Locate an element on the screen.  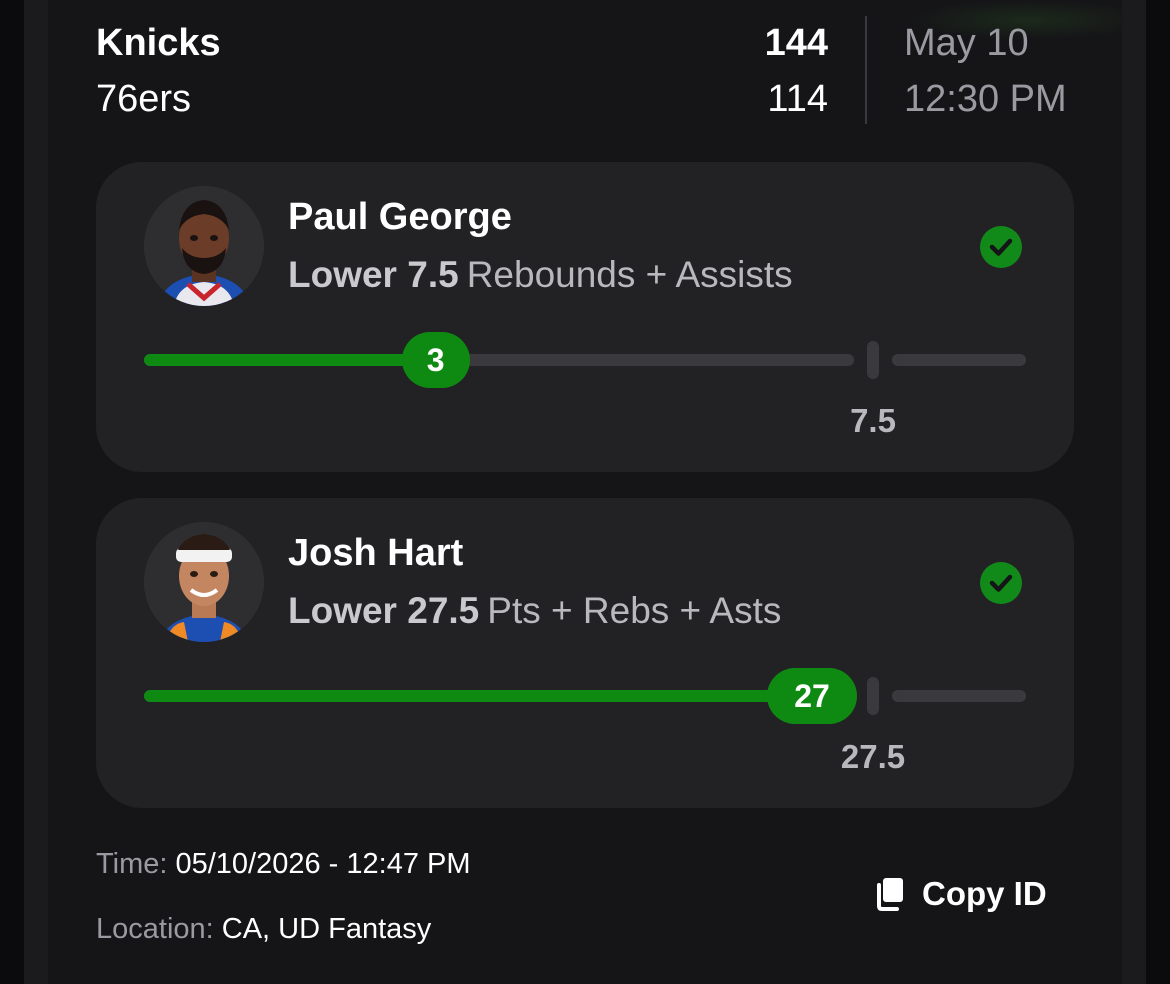
game-time: 12:30 PM is located at coordinates (985, 99).